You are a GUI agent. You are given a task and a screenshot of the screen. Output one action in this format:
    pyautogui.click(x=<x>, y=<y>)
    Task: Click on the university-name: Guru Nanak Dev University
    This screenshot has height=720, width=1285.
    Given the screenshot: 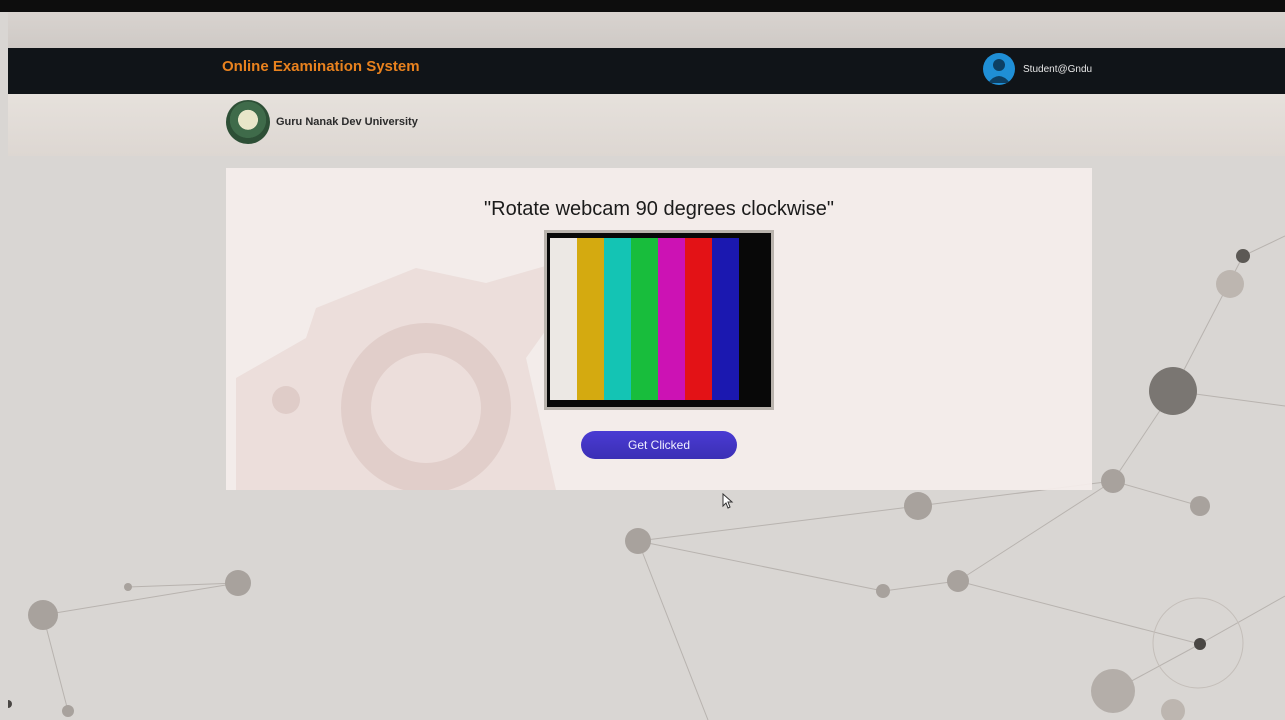 What is the action you would take?
    pyautogui.click(x=347, y=122)
    